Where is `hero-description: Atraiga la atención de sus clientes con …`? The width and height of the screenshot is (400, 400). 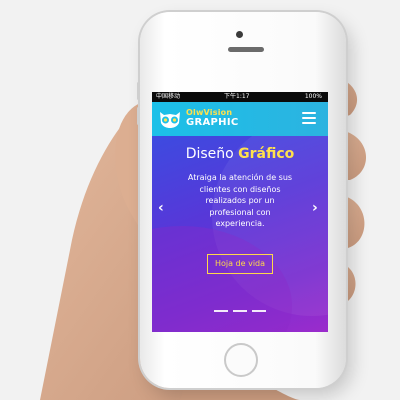 hero-description: Atraiga la atención de sus clientes con … is located at coordinates (240, 200).